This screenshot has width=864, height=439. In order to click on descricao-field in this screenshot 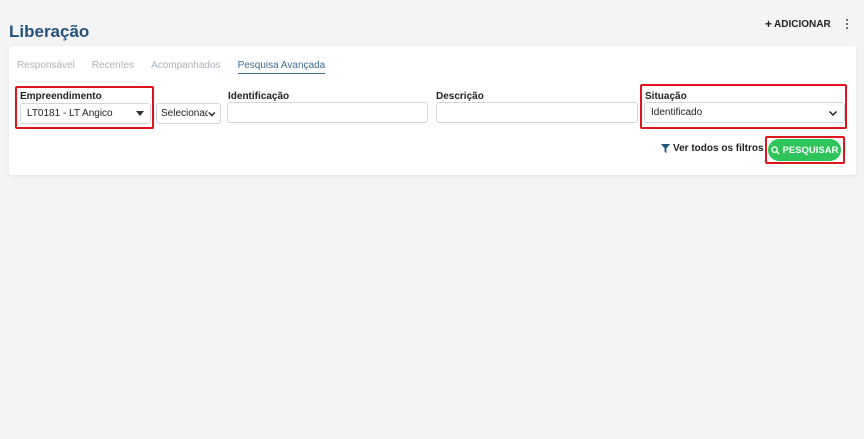, I will do `click(537, 112)`.